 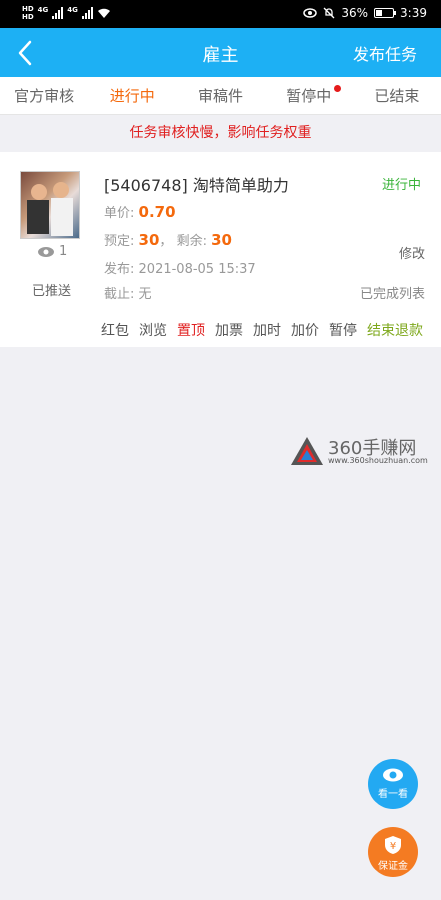 I want to click on end-refund-button: 结束退款, so click(x=395, y=330).